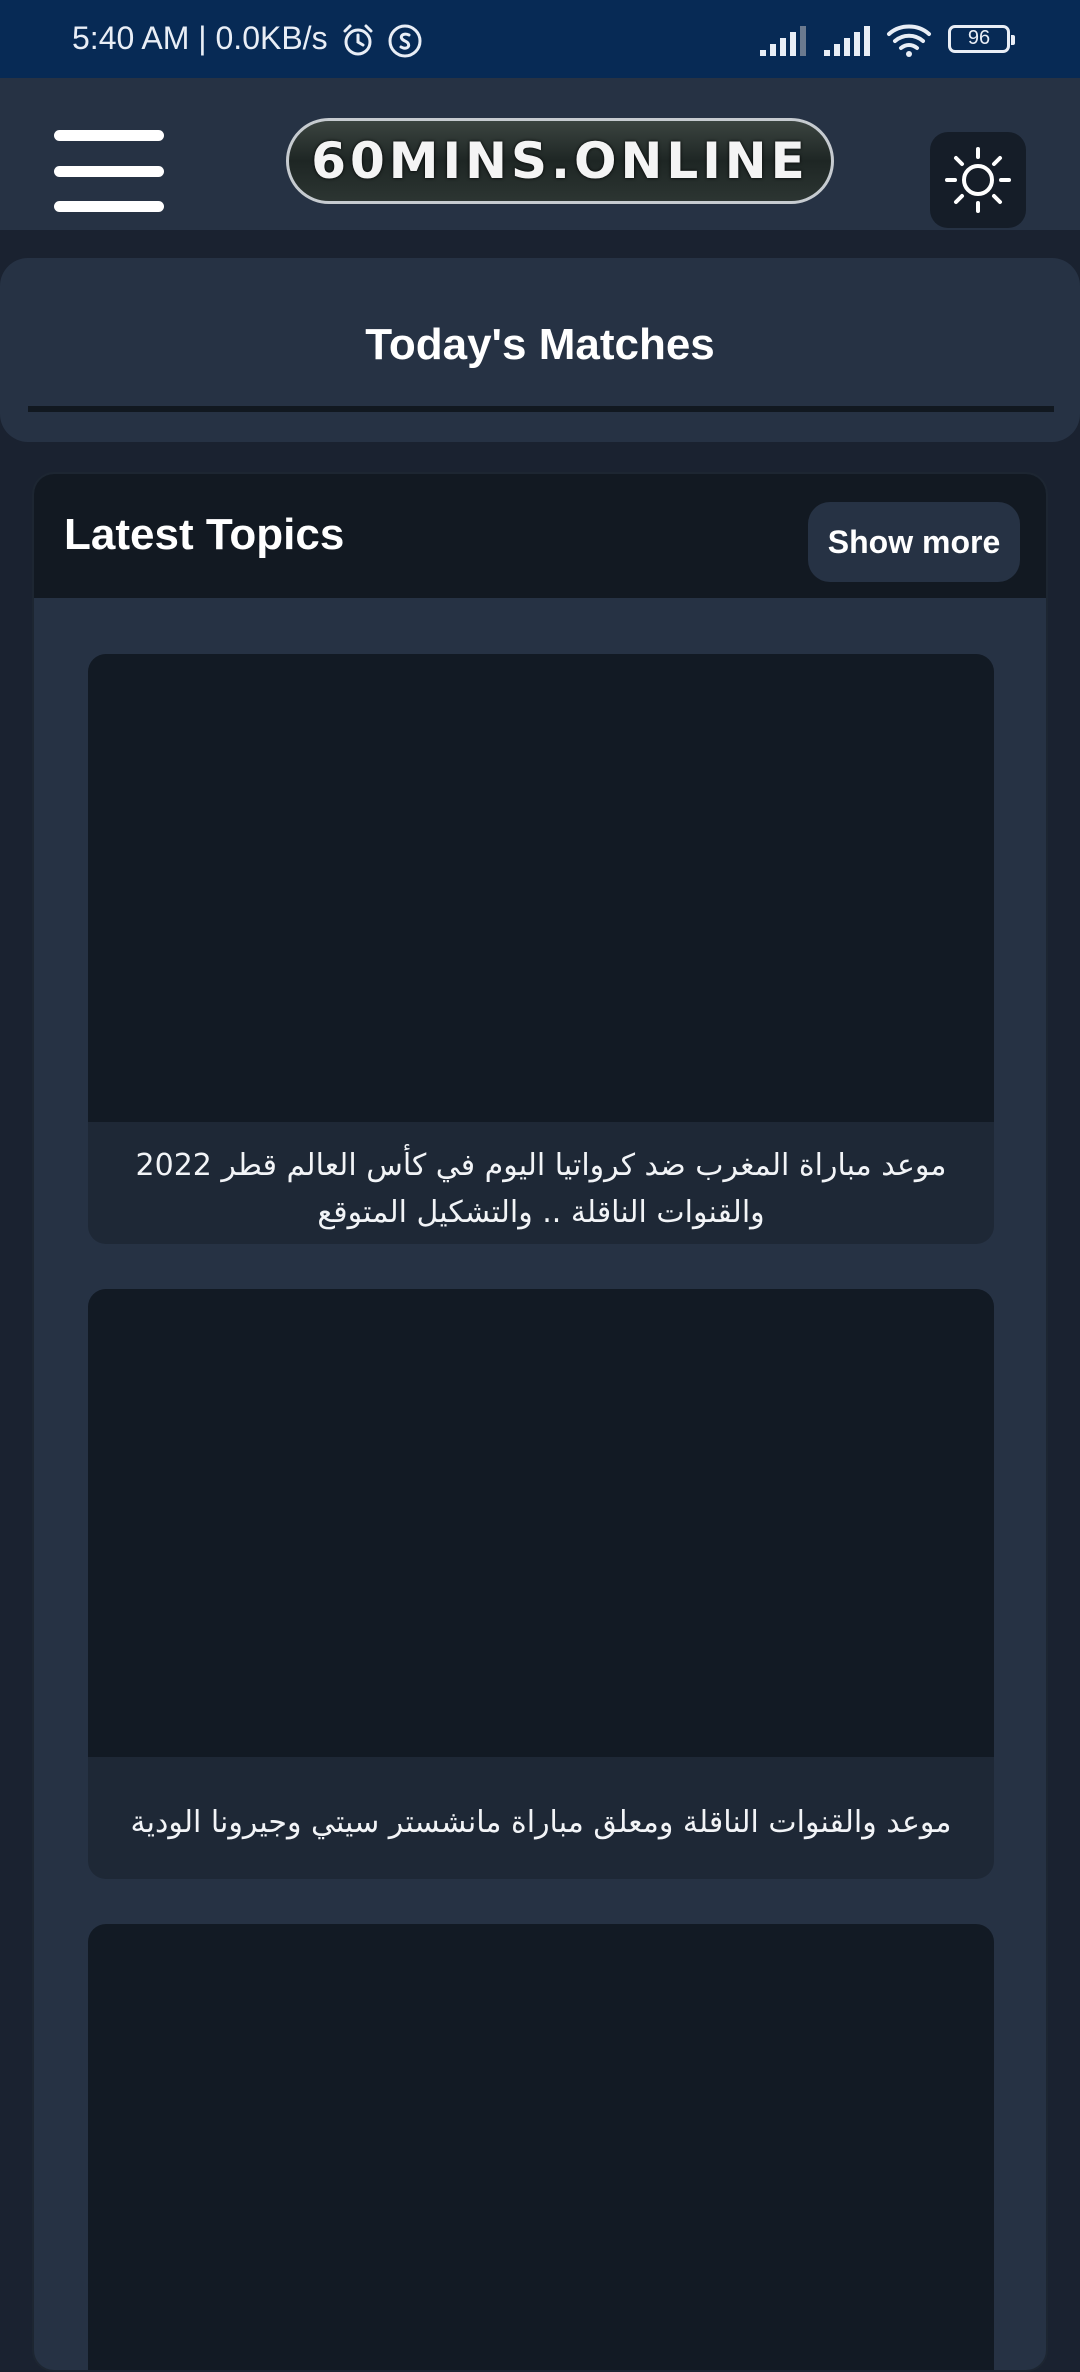  What do you see at coordinates (541, 409) in the screenshot?
I see `matches-divider` at bounding box center [541, 409].